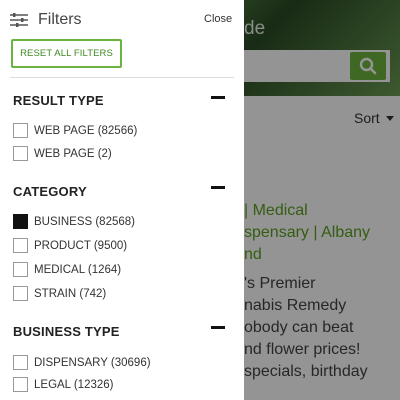 The height and width of the screenshot is (400, 400). I want to click on reset-all-filters-button: RESET ALL FILTERS, so click(66, 53).